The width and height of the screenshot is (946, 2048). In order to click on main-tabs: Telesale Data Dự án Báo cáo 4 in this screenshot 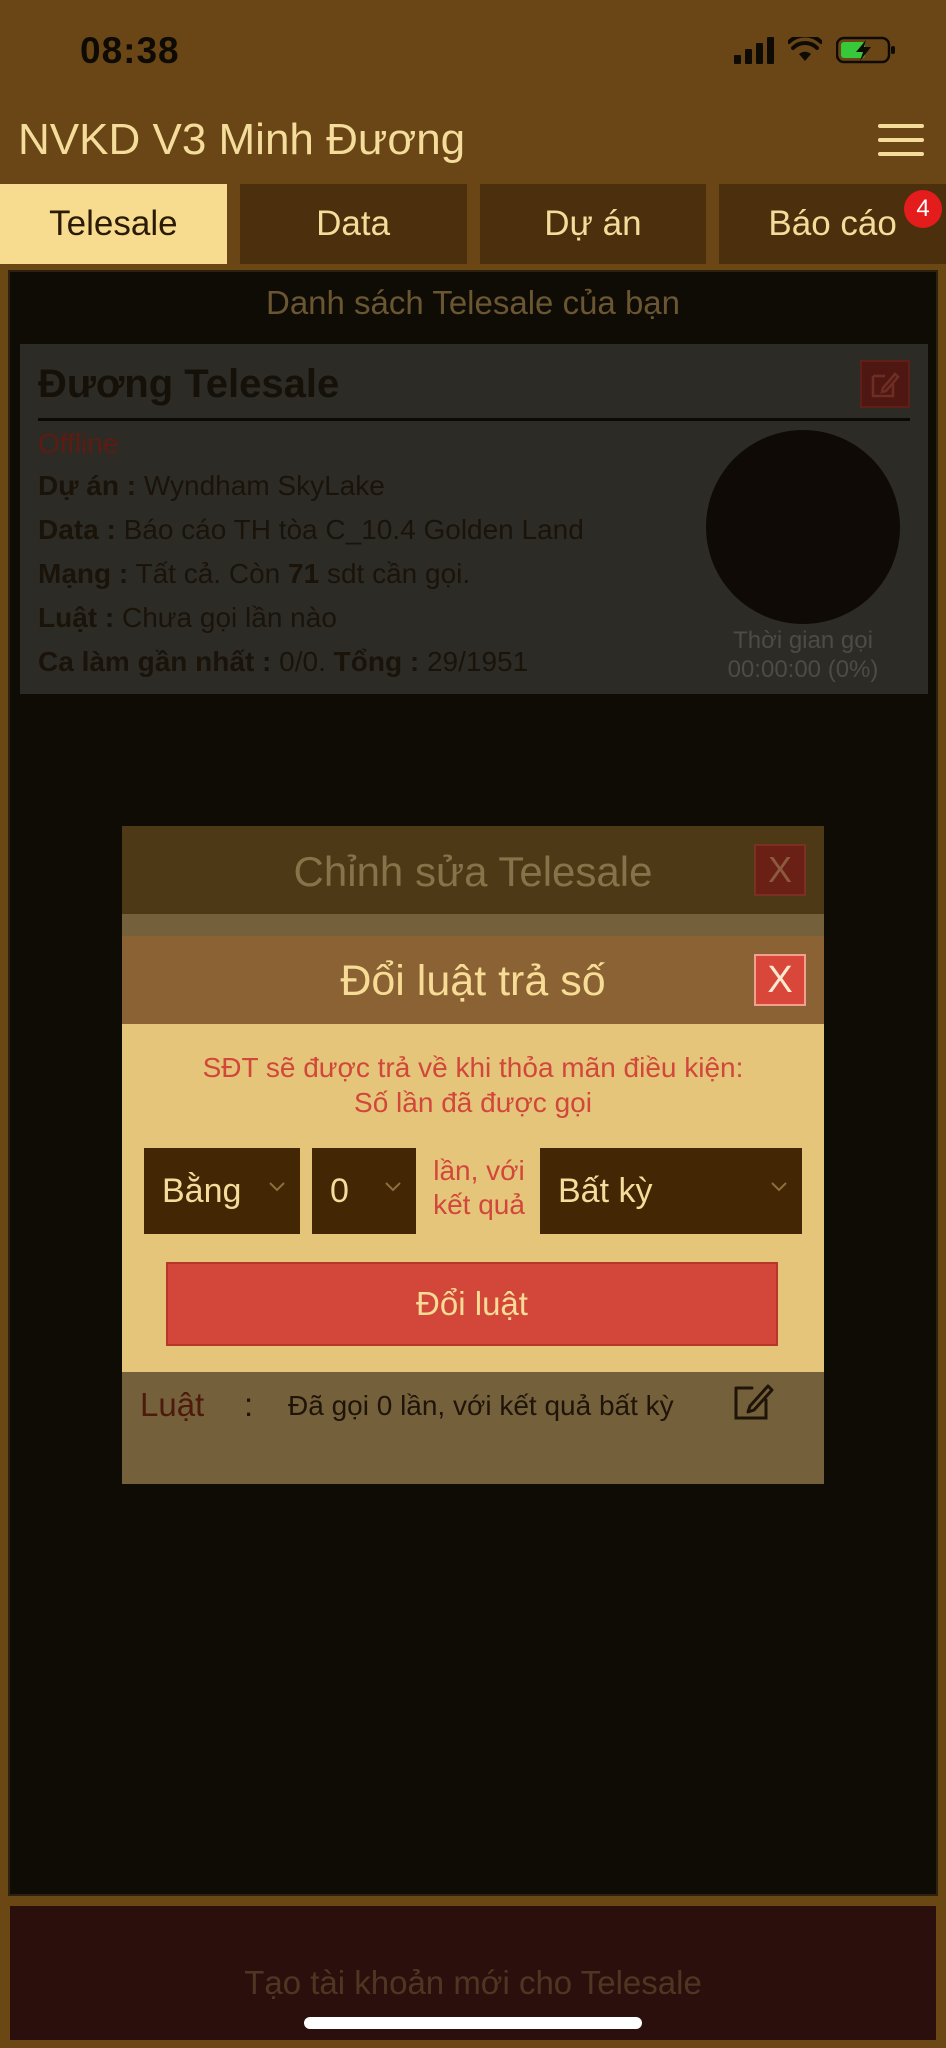, I will do `click(473, 224)`.